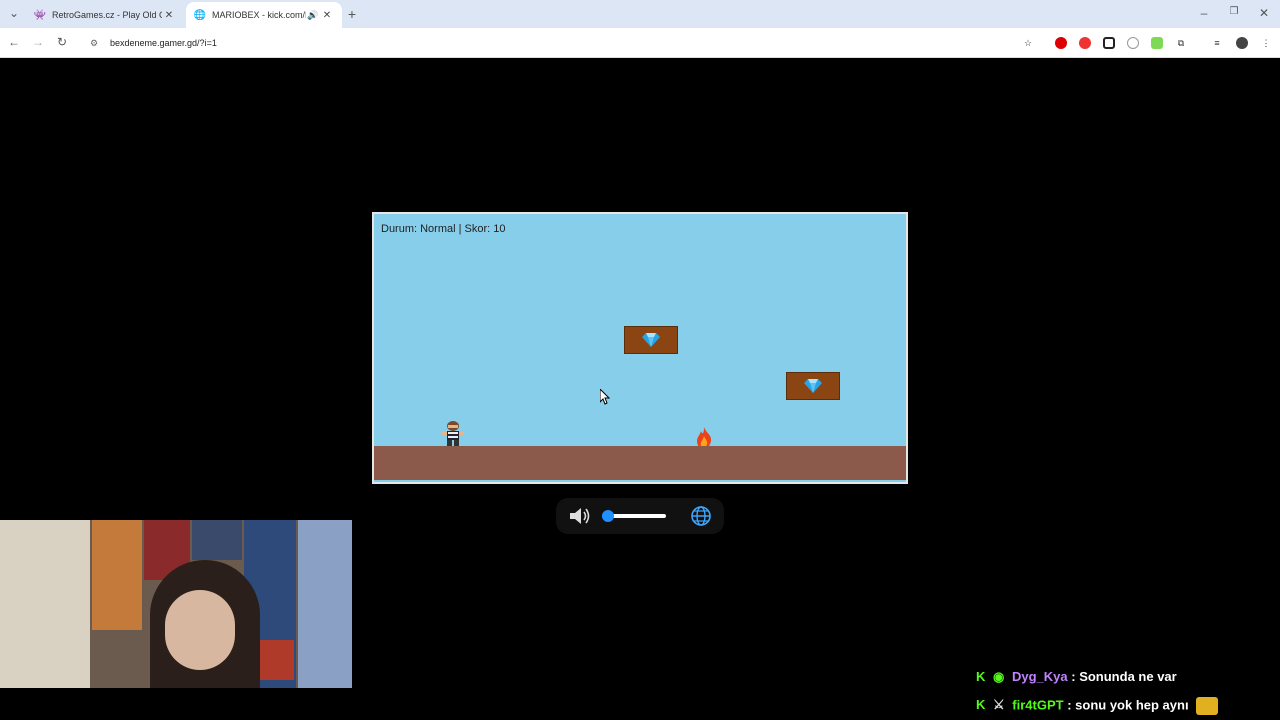 This screenshot has height=720, width=1280. Describe the element at coordinates (200, 630) in the screenshot. I see `person-face` at that location.